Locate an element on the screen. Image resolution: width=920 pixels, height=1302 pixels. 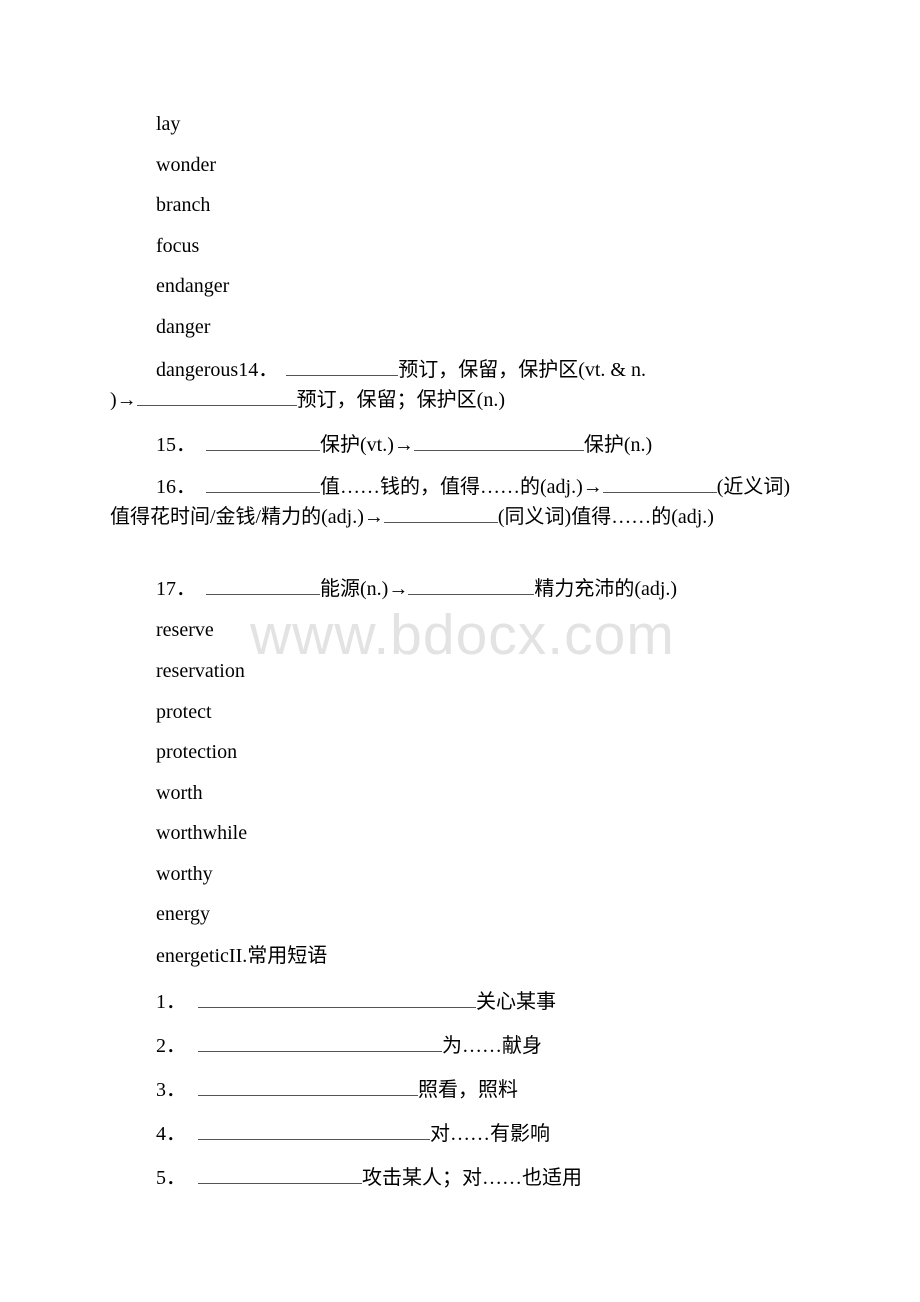
exercise-item-17: 17． 能源(n.)→ 精力充沛的(adj.) is located at coordinates (455, 589).